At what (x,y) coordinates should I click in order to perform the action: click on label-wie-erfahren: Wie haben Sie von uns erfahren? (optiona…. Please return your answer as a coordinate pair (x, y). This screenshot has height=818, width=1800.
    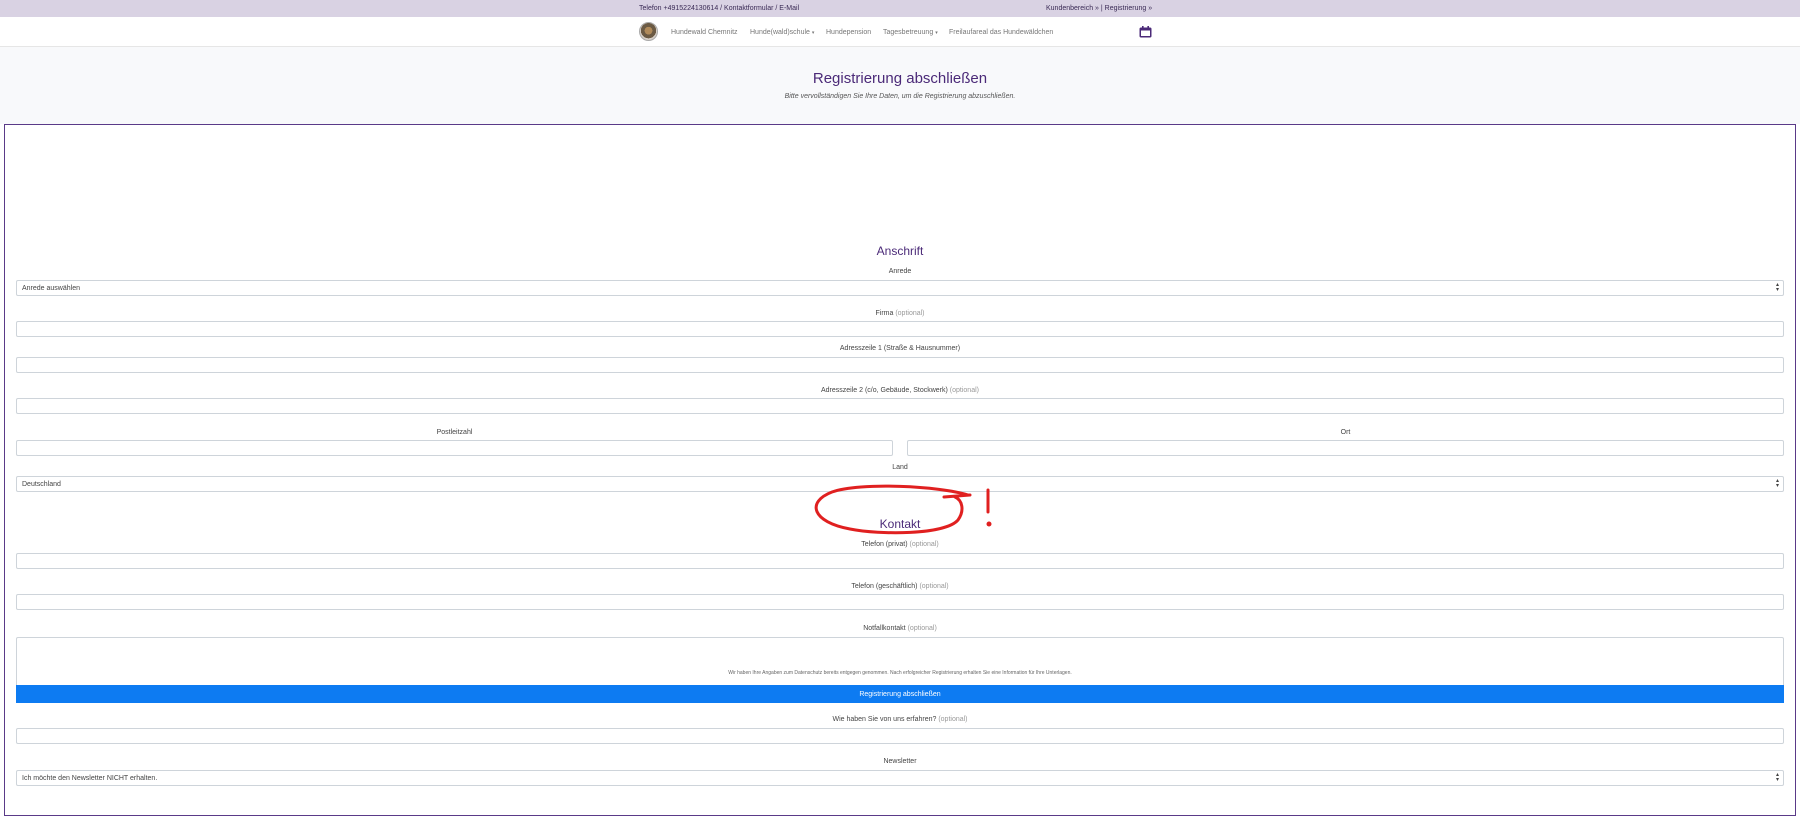
    Looking at the image, I should click on (900, 719).